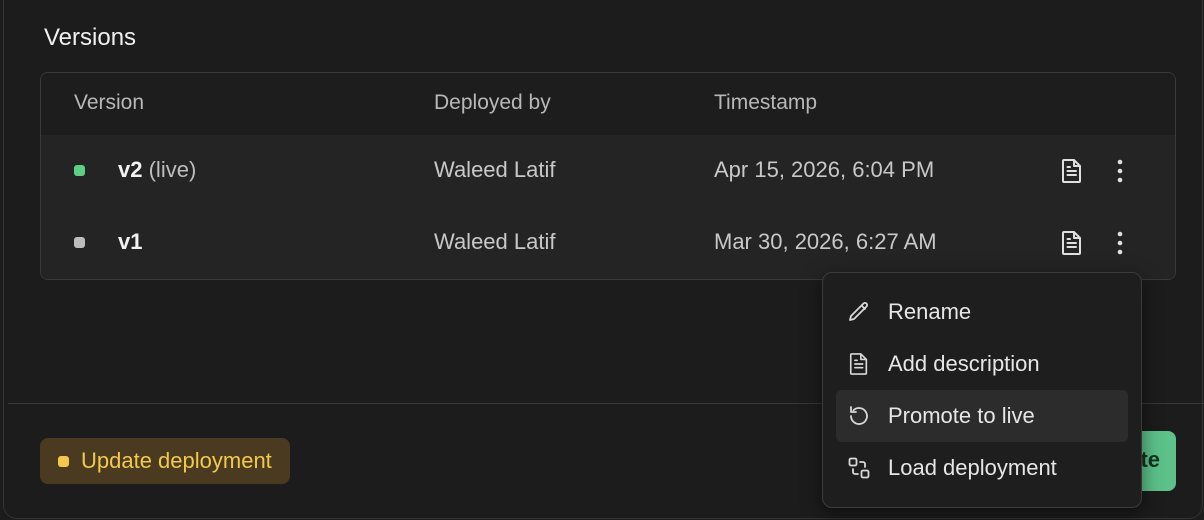  I want to click on table-row: v1 Waleed Latif Mar 30, 2026, 6:27 AM, so click(608, 243).